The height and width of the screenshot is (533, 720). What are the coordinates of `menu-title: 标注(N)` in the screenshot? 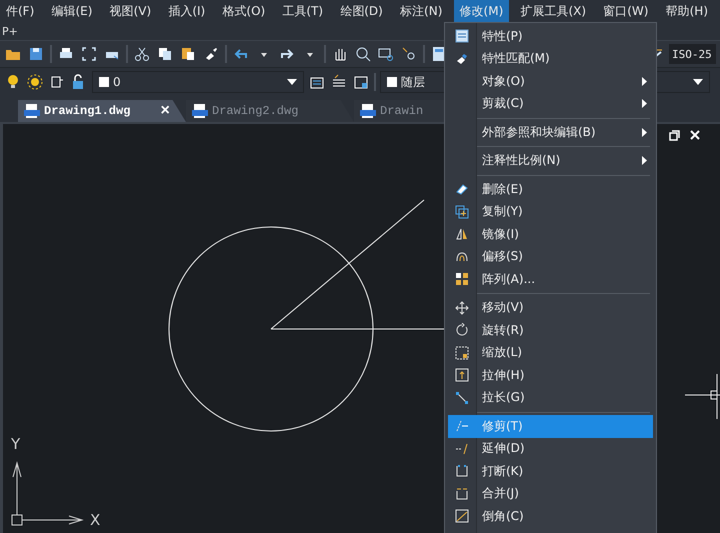 It's located at (421, 11).